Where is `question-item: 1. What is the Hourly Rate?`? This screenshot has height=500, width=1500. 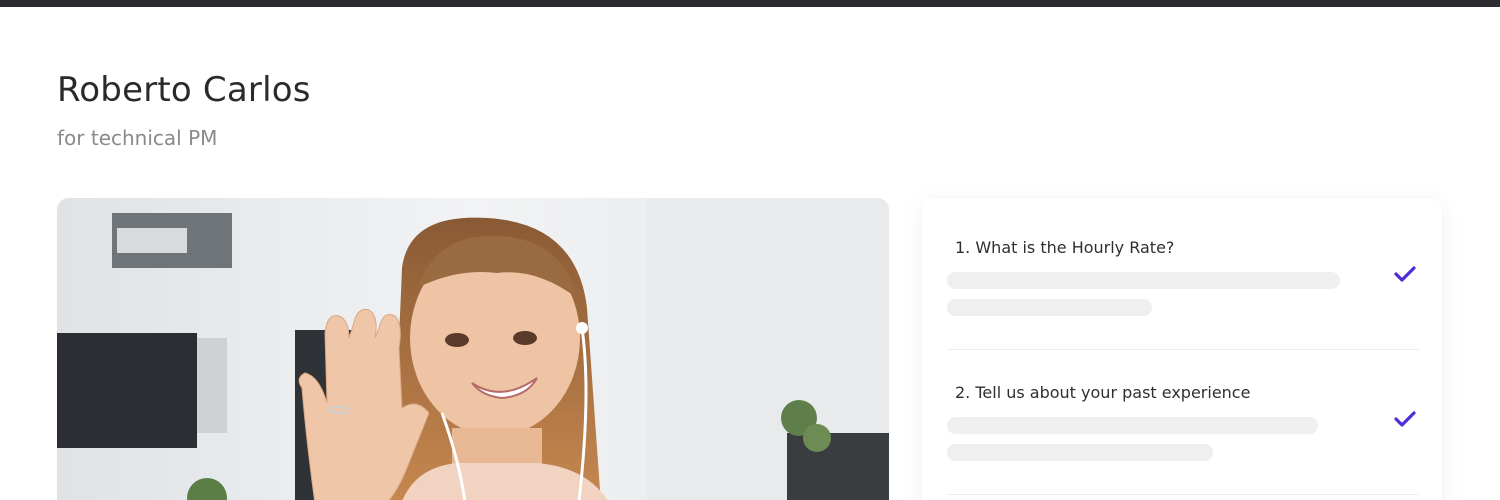 question-item: 1. What is the Hourly Rate? is located at coordinates (1183, 277).